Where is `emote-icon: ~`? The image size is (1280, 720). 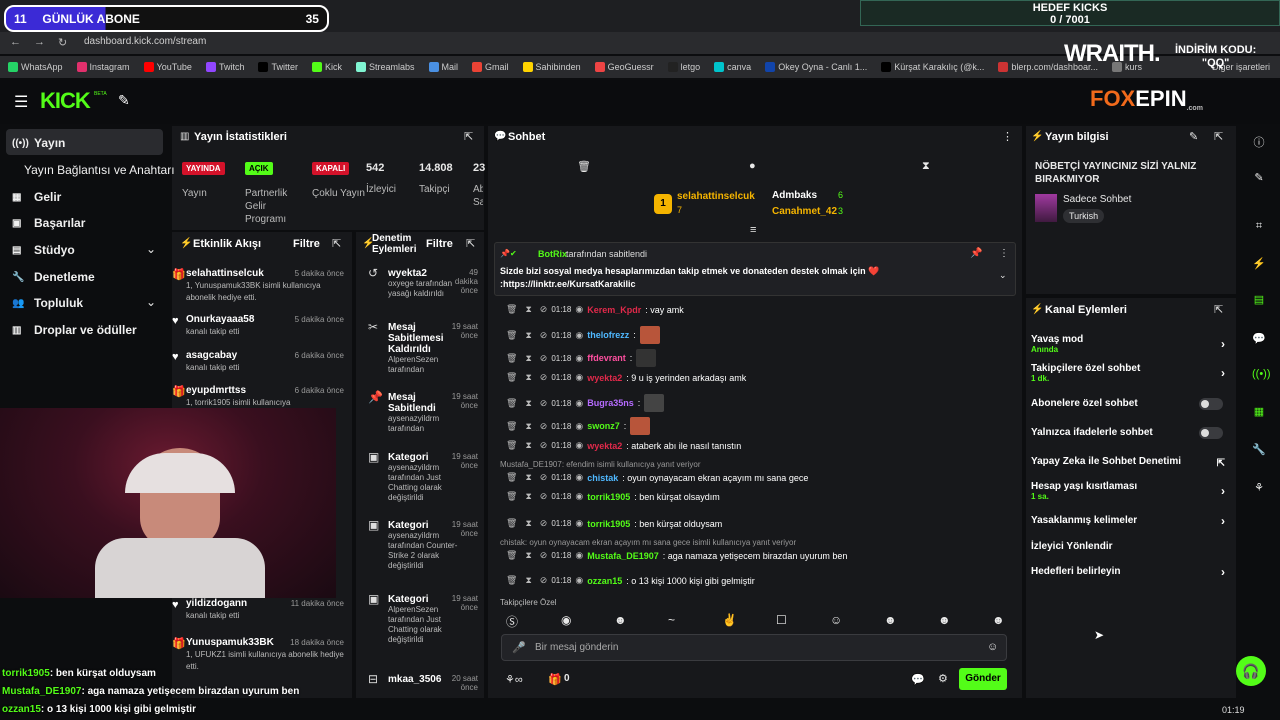
emote-icon: ~ is located at coordinates (671, 620).